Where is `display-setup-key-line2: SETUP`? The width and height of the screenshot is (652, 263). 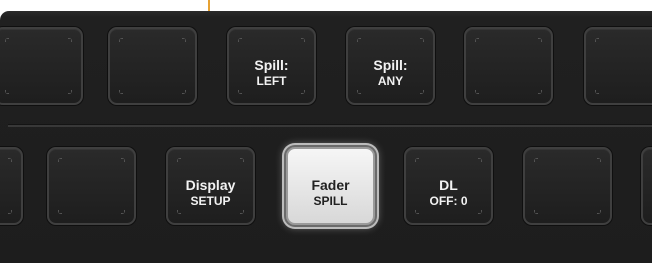 display-setup-key-line2: SETUP is located at coordinates (210, 201).